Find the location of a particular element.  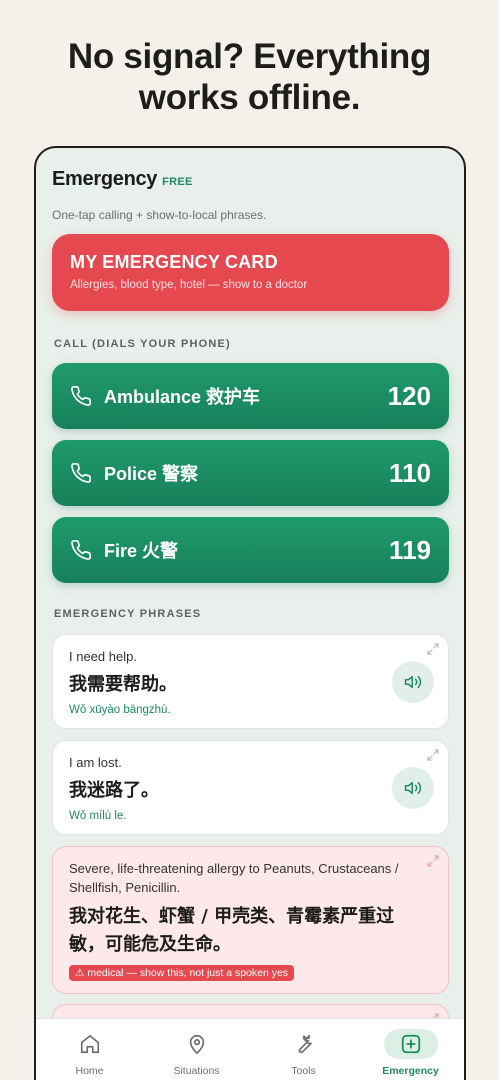

phrases-section-label: EMERGENCY PHRASES is located at coordinates (128, 614).